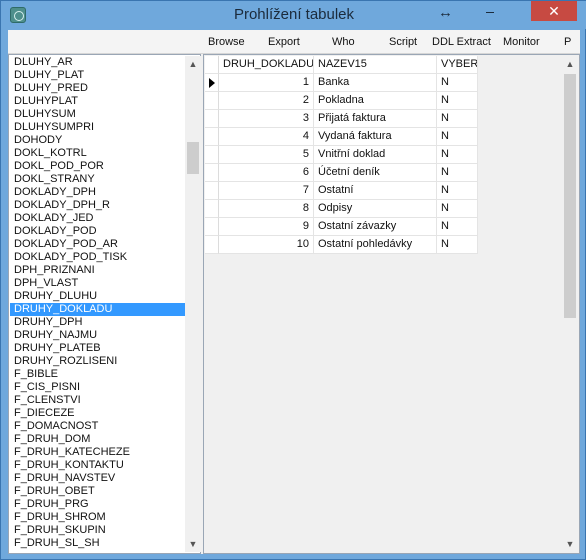  What do you see at coordinates (266, 65) in the screenshot?
I see `column-header: DRUH_DOKLADU` at bounding box center [266, 65].